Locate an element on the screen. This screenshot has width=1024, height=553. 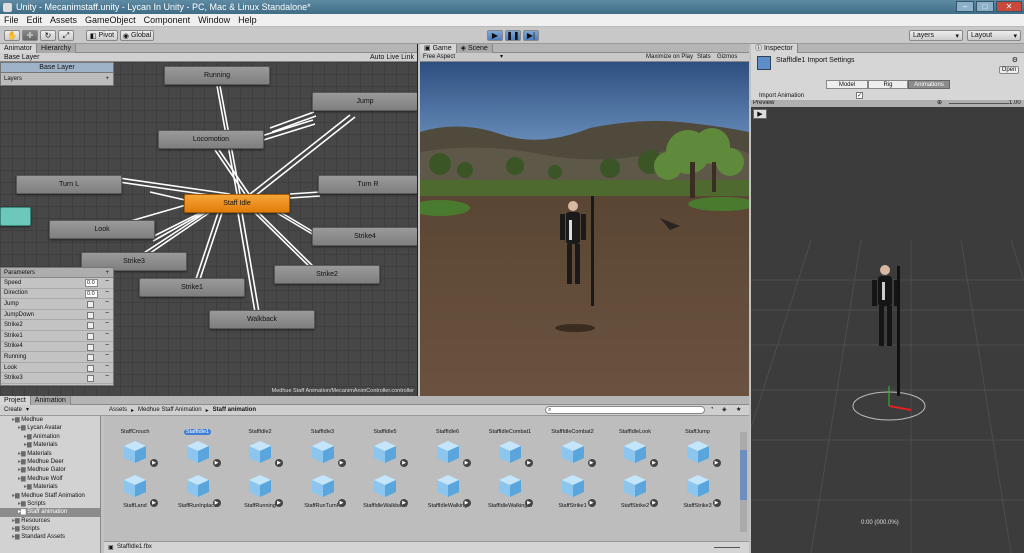
tab-inspector: ⓘ Inspector is located at coordinates (774, 48).